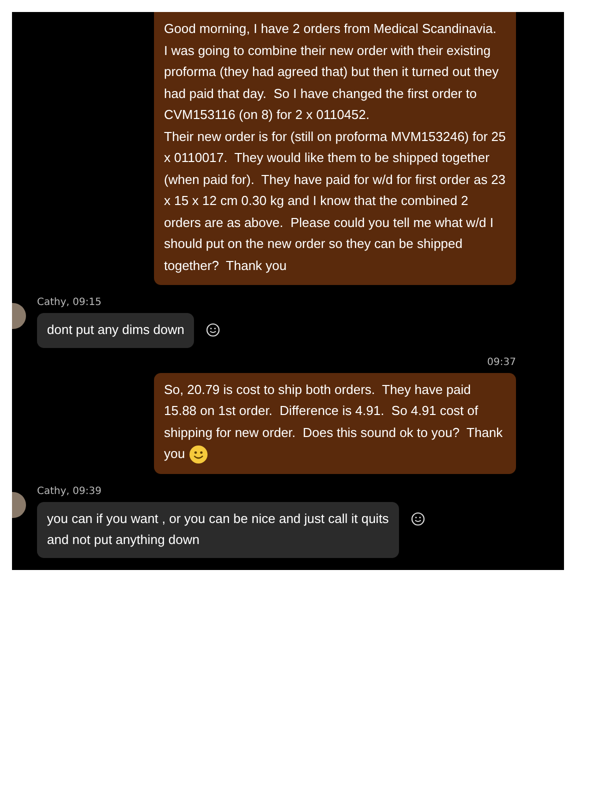  Describe the element at coordinates (501, 362) in the screenshot. I see `message-time: 09:37` at that location.